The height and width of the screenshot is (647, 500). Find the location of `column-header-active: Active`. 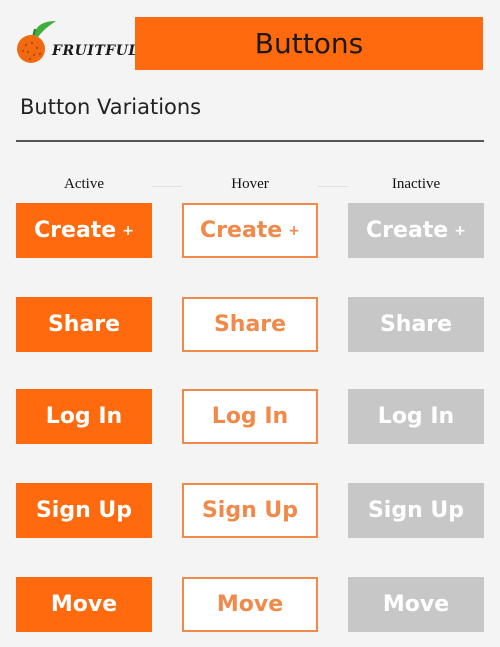

column-header-active: Active is located at coordinates (84, 184).